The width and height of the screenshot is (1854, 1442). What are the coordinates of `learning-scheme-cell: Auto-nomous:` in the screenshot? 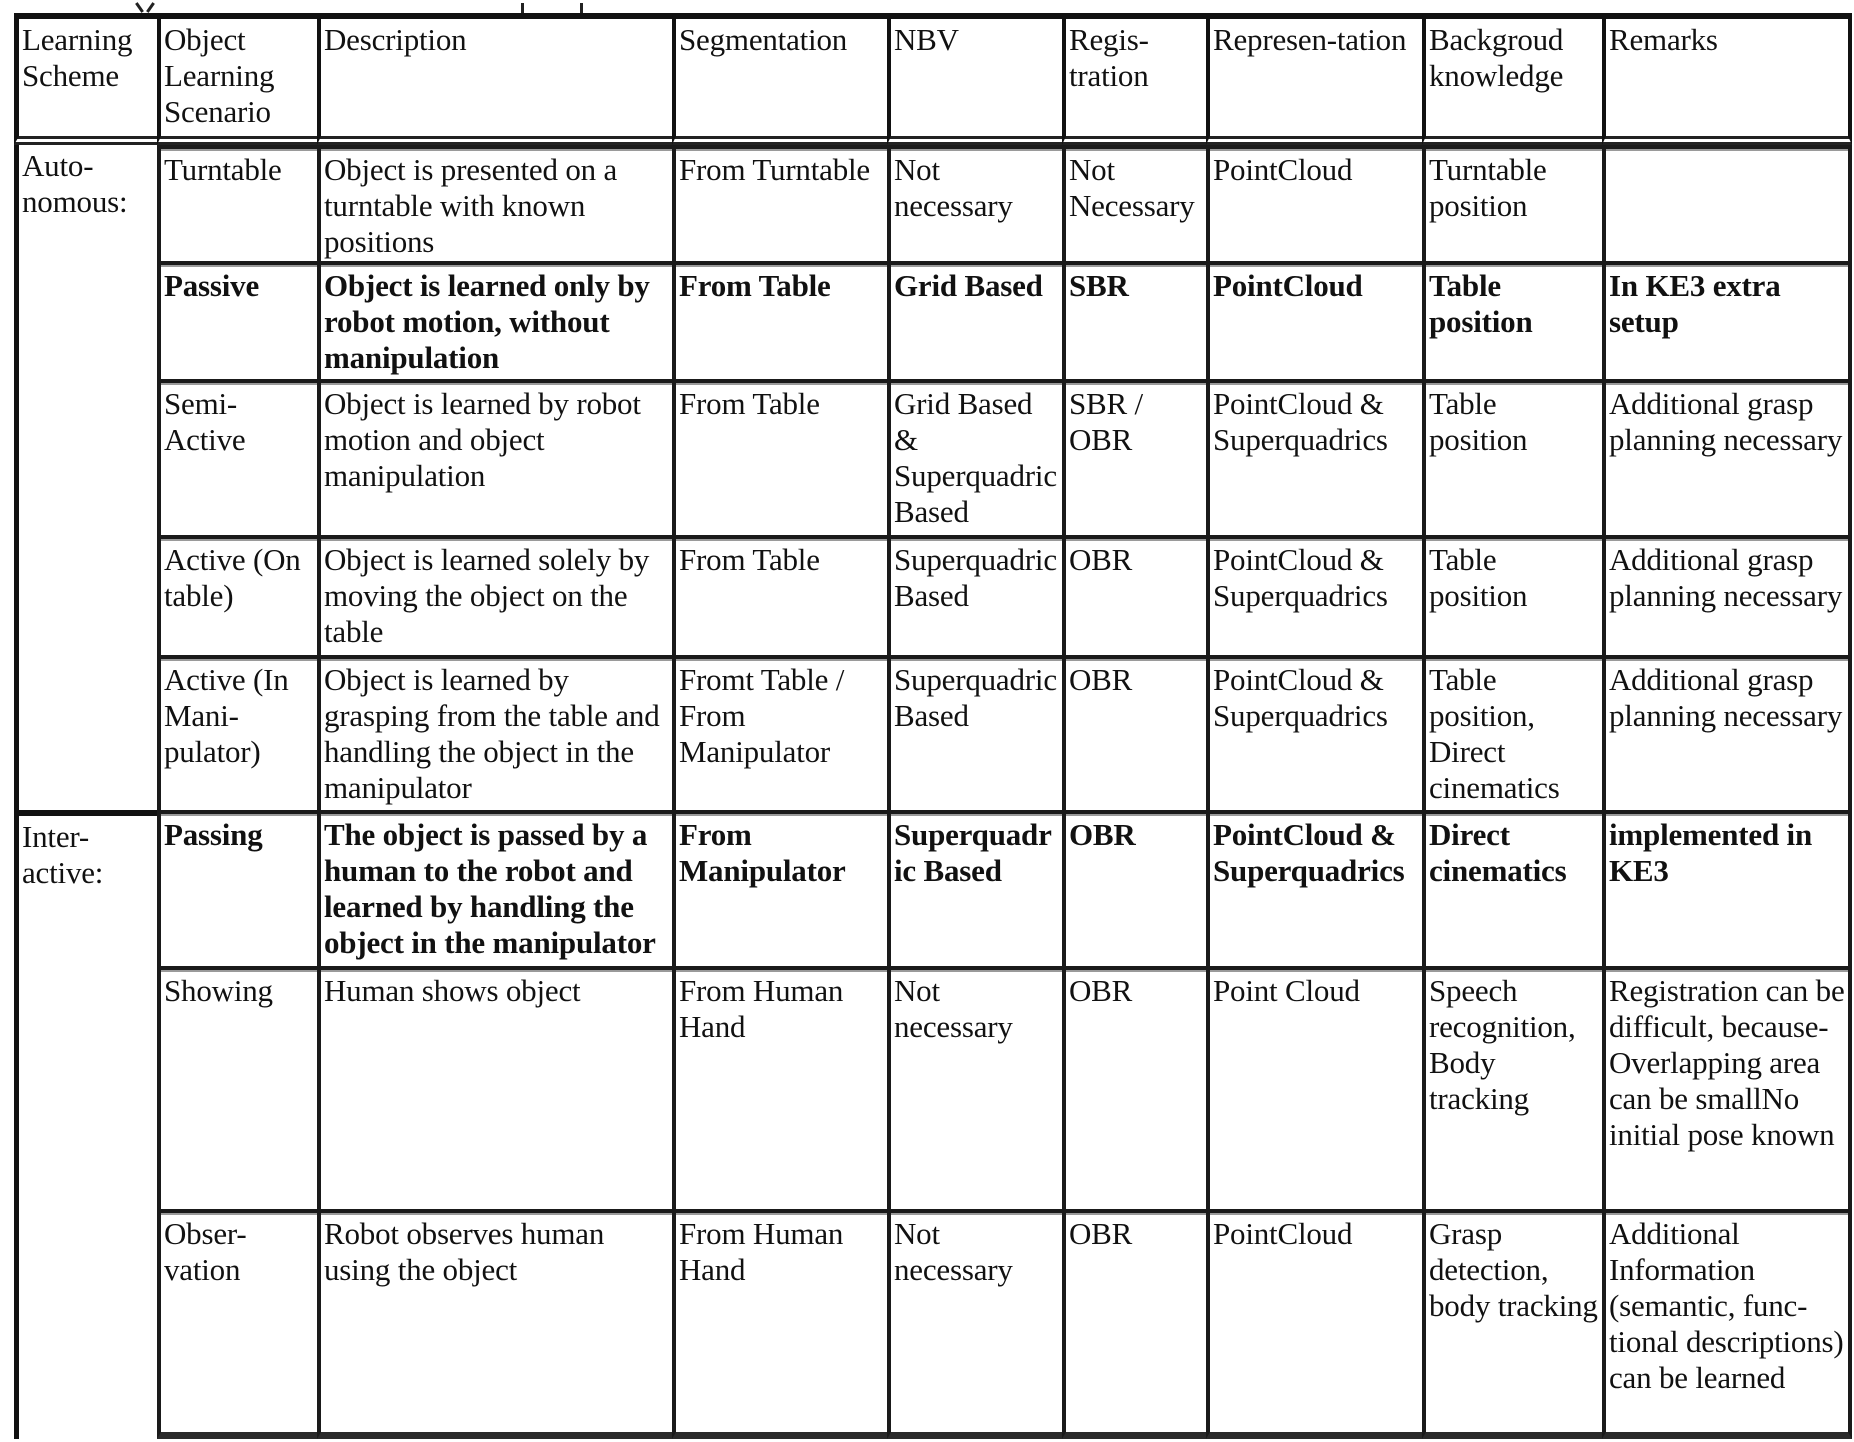 It's located at (85, 477).